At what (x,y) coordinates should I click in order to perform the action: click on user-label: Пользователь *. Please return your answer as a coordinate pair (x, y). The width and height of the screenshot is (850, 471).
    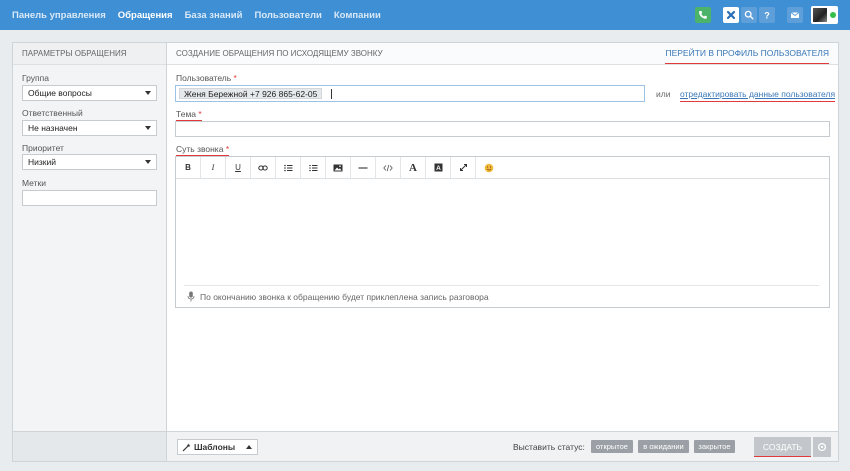
    Looking at the image, I should click on (206, 78).